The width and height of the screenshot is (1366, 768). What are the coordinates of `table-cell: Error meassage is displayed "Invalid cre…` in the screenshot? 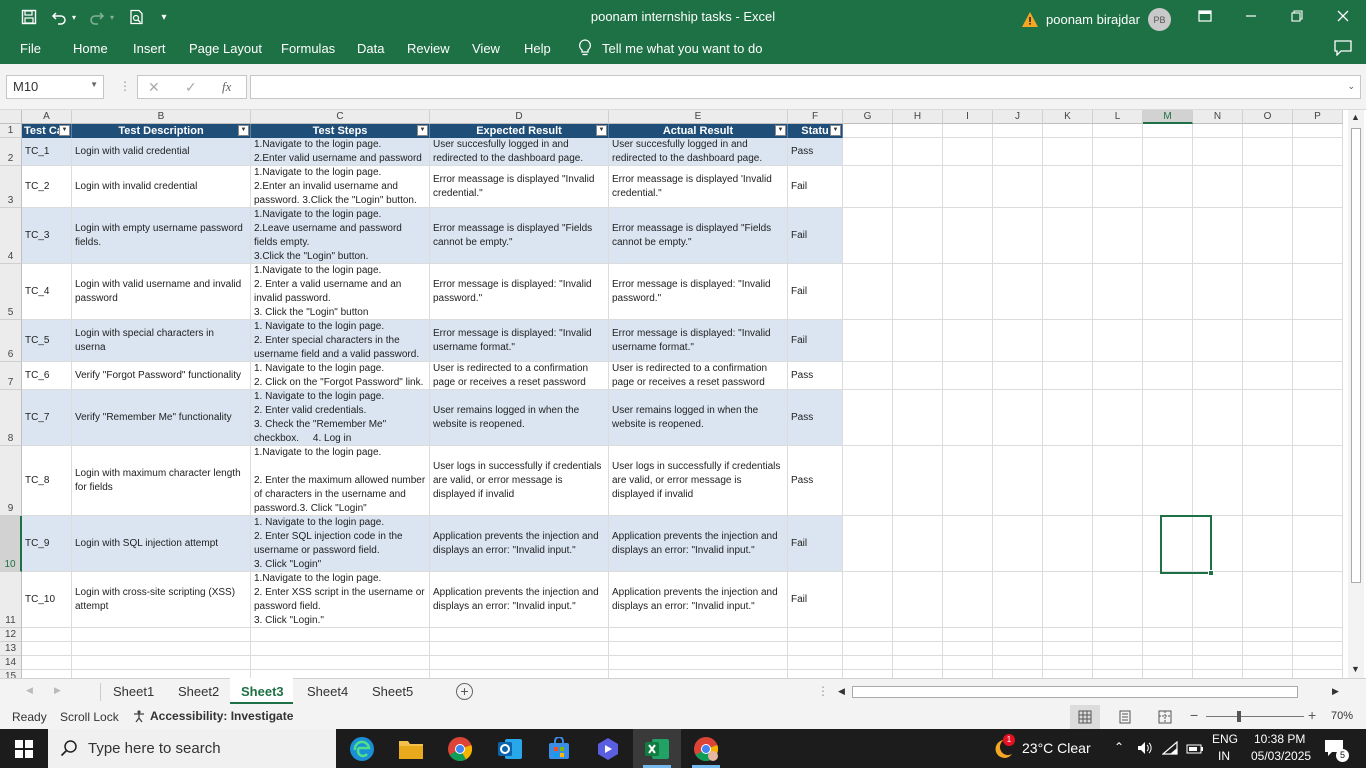 It's located at (519, 187).